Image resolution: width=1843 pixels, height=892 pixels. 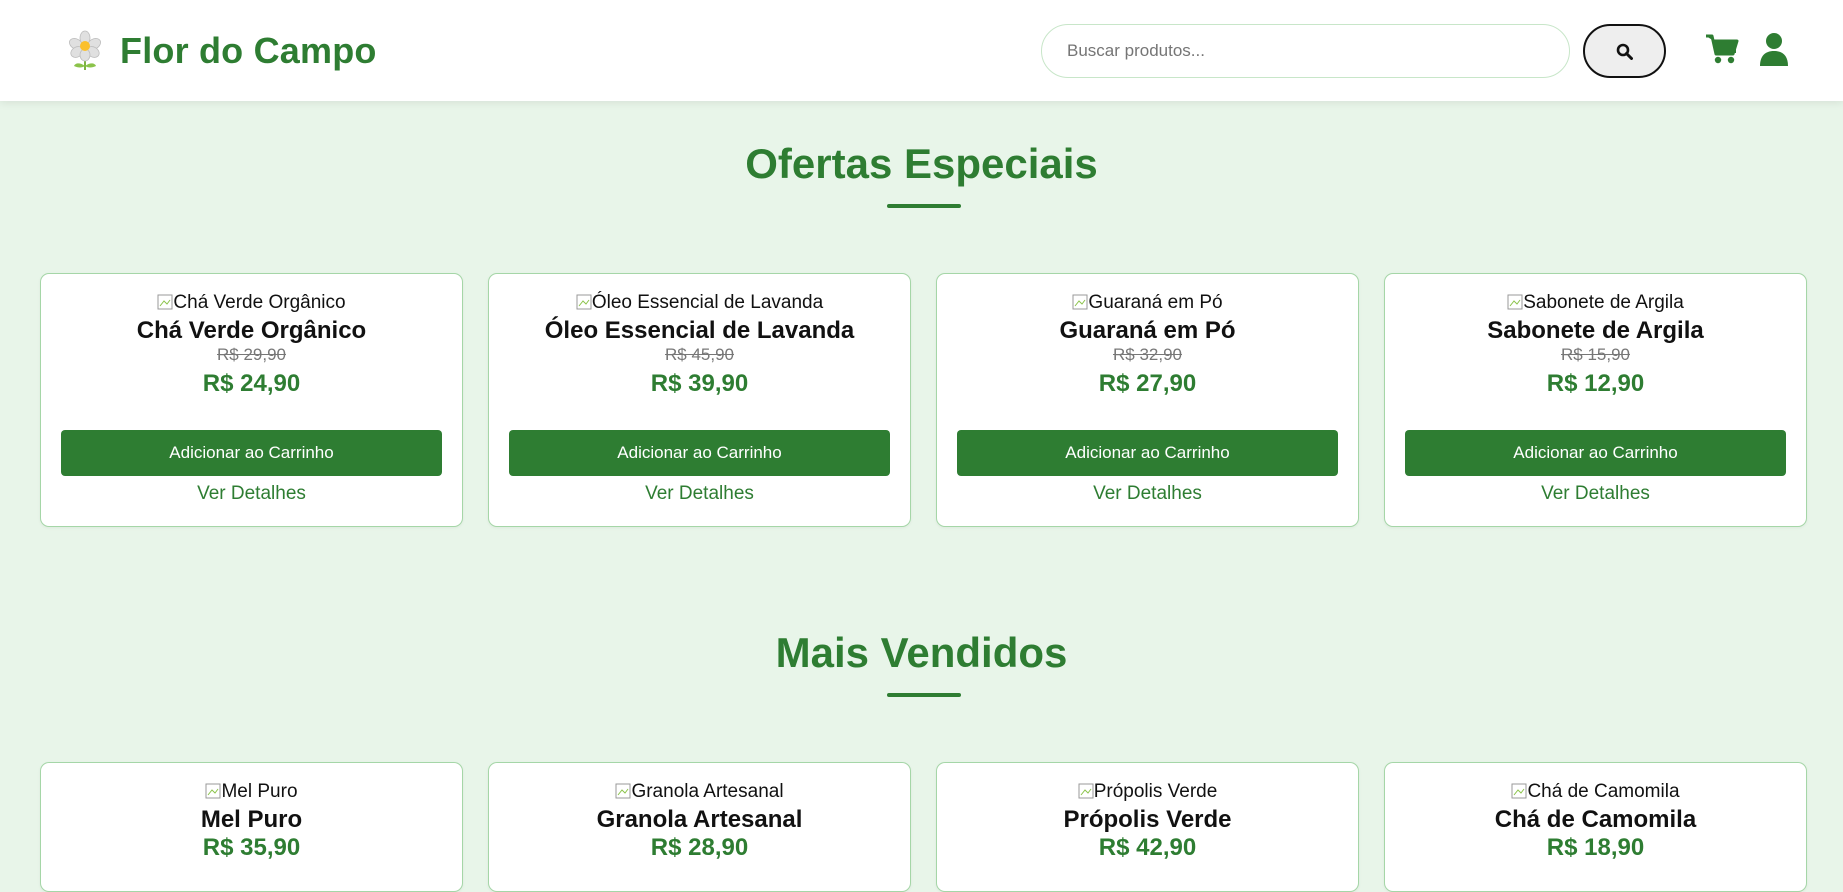 What do you see at coordinates (1774, 49) in the screenshot?
I see `user-icon` at bounding box center [1774, 49].